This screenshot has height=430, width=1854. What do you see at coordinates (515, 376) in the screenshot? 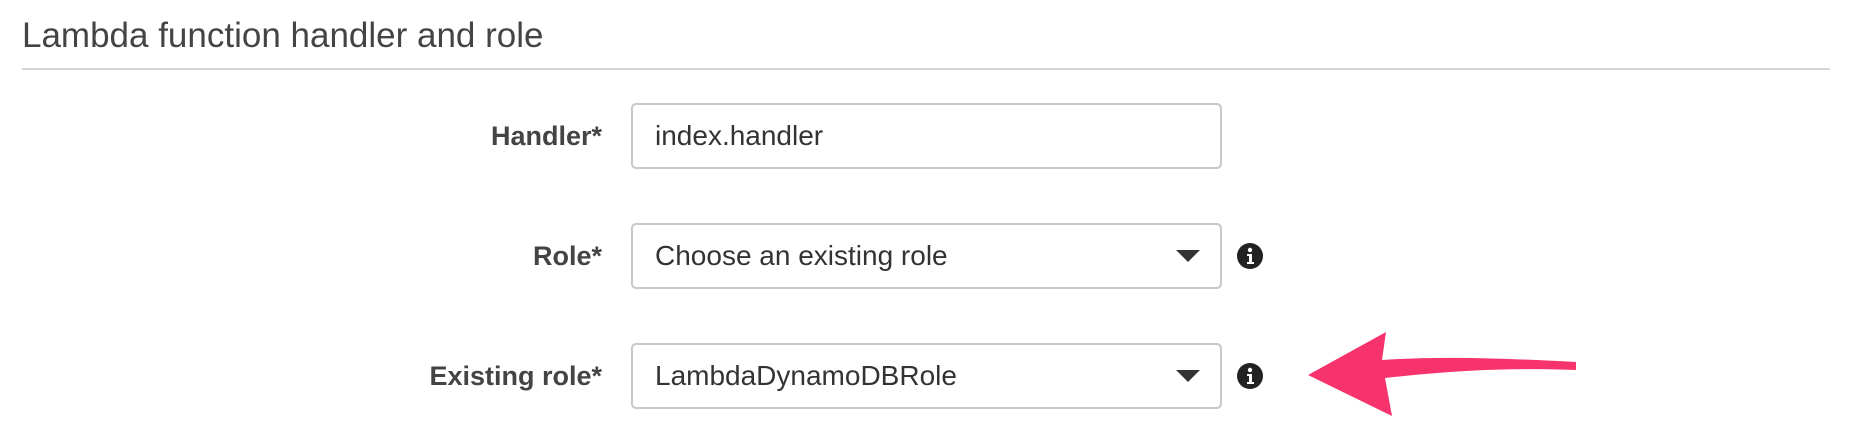
I see `existing-role-label: Existing role*` at bounding box center [515, 376].